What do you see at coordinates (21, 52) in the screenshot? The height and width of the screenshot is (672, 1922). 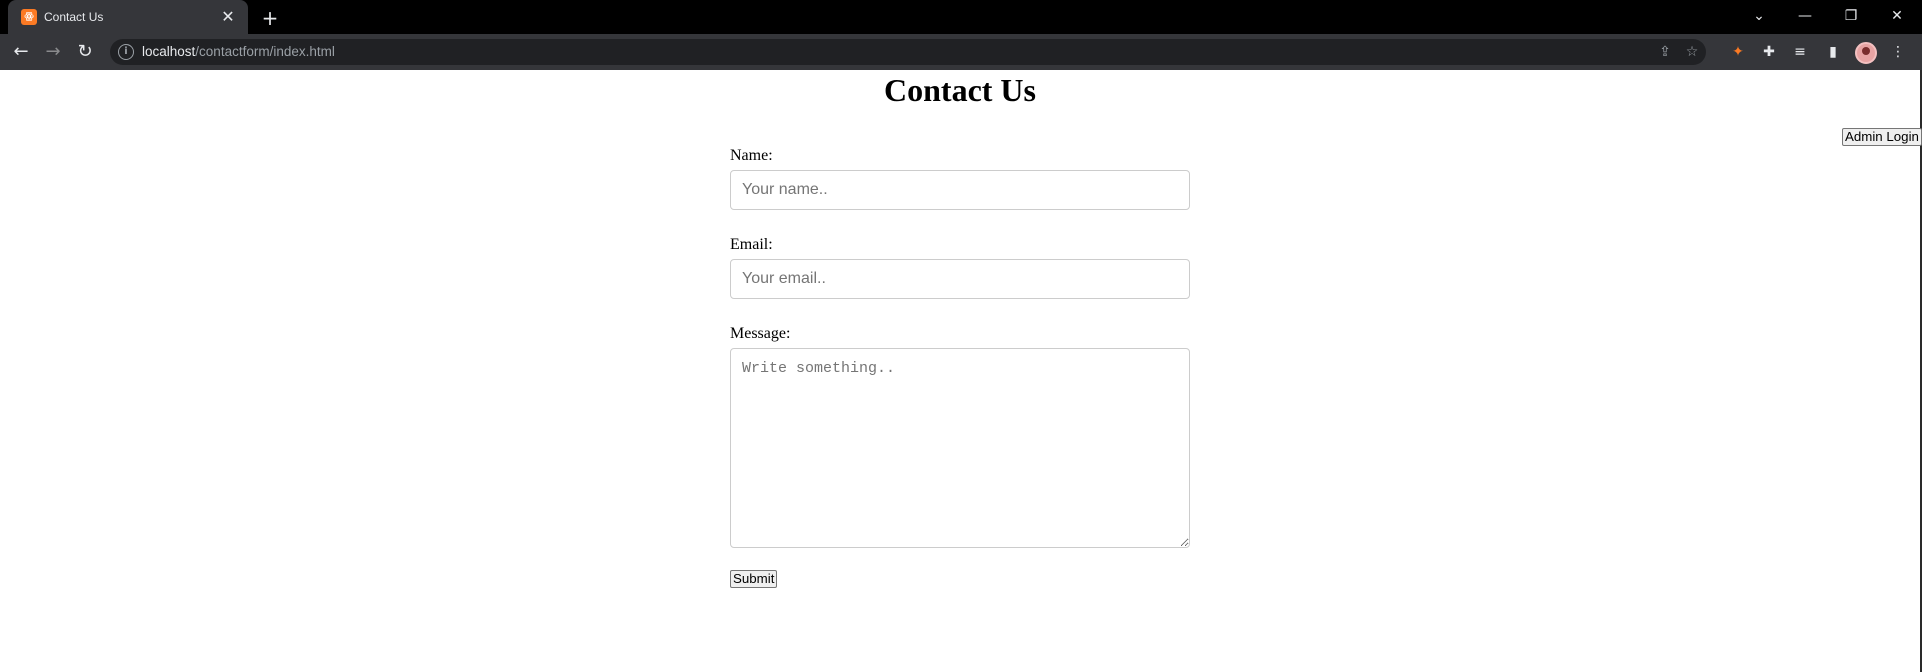 I see `back-button: ←` at bounding box center [21, 52].